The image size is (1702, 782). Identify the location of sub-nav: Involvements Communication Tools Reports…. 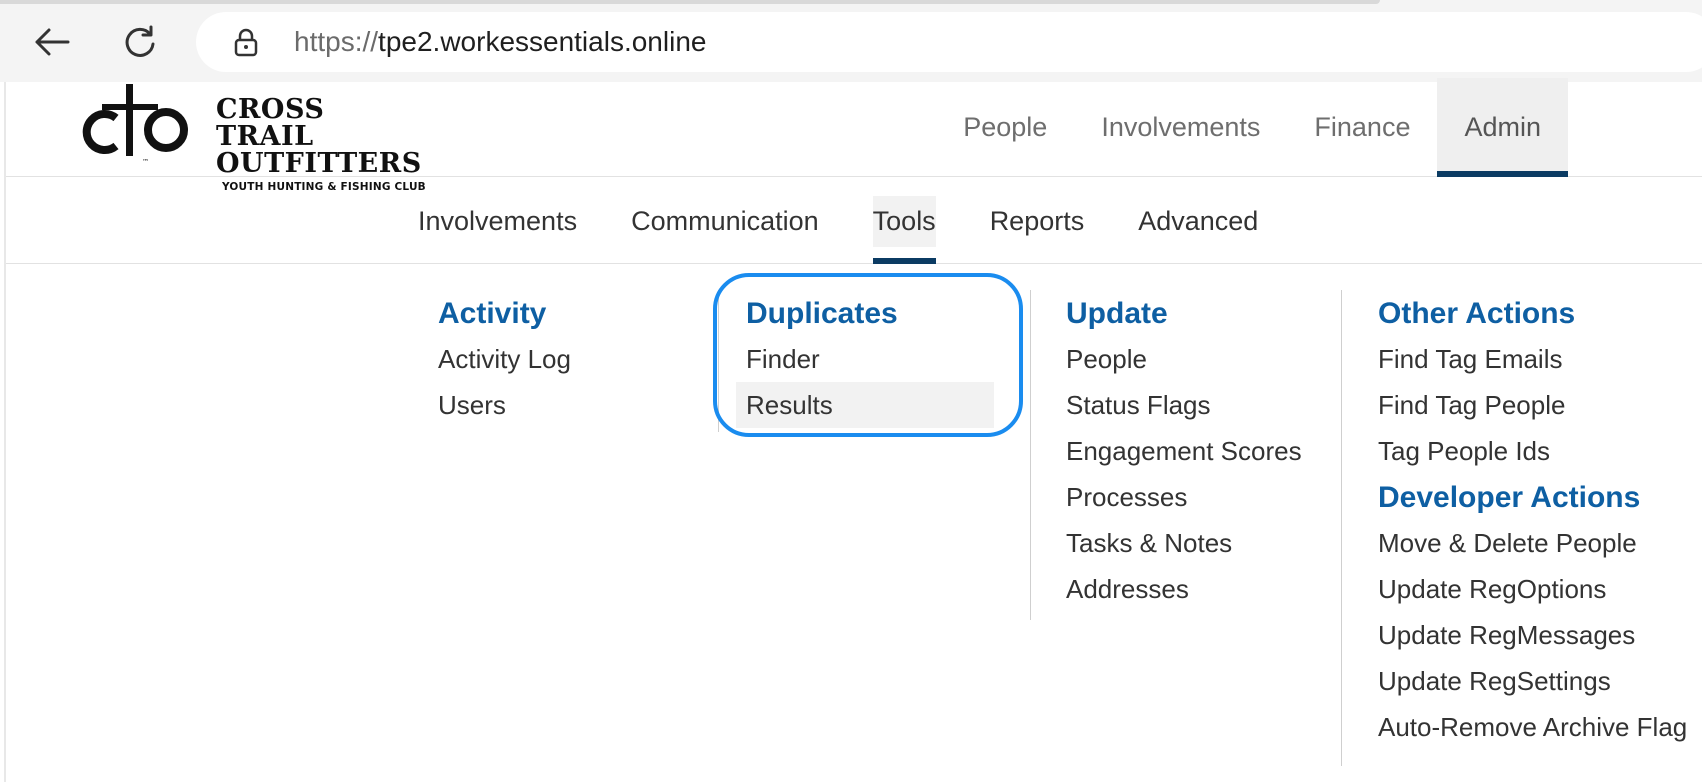
(854, 221).